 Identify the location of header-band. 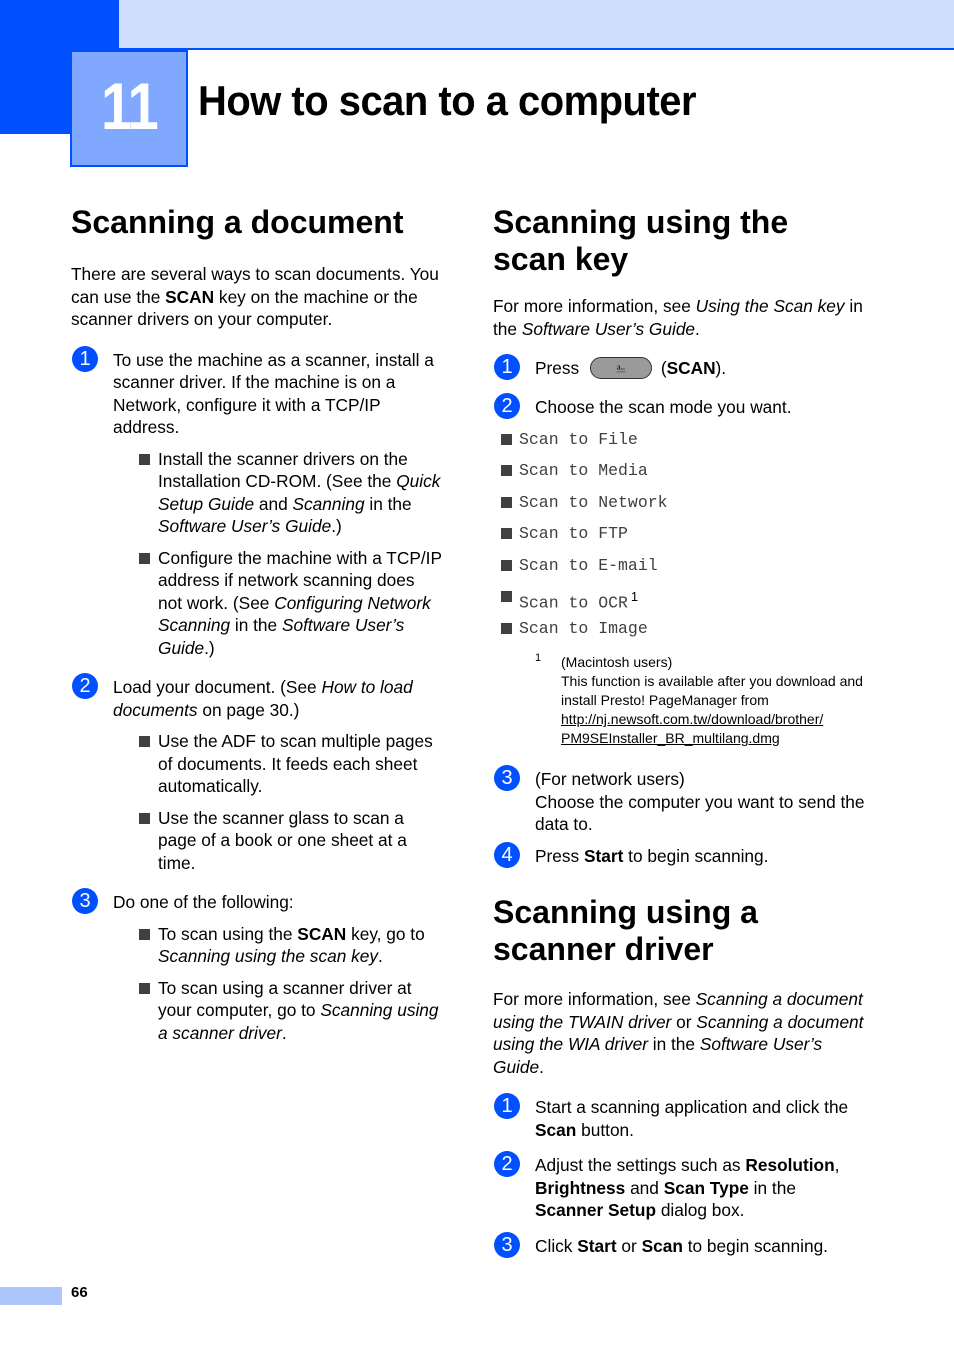
(477, 24).